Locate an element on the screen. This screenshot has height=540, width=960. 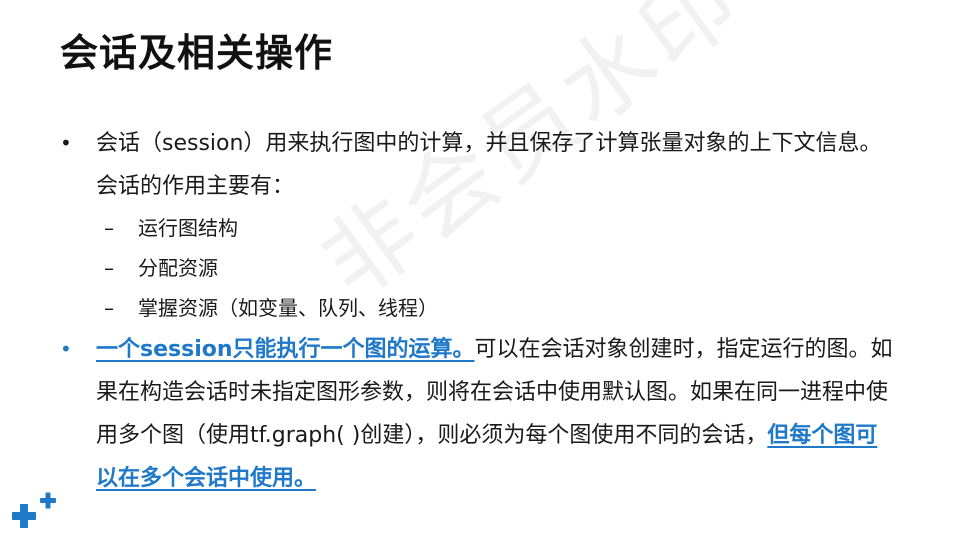
sub-item-text: 掌握资源（如变量、队列、线程） is located at coordinates (288, 308).